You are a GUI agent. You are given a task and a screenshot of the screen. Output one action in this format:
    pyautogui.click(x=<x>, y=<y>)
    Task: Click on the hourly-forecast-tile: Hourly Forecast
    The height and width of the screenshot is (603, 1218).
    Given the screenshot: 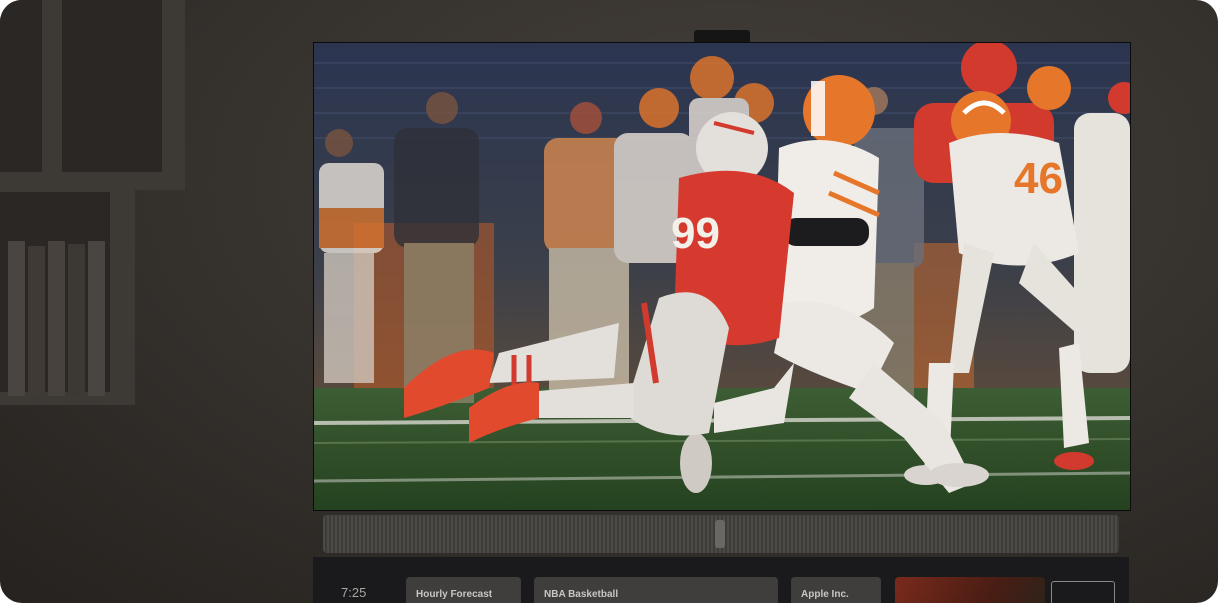 What is the action you would take?
    pyautogui.click(x=463, y=590)
    